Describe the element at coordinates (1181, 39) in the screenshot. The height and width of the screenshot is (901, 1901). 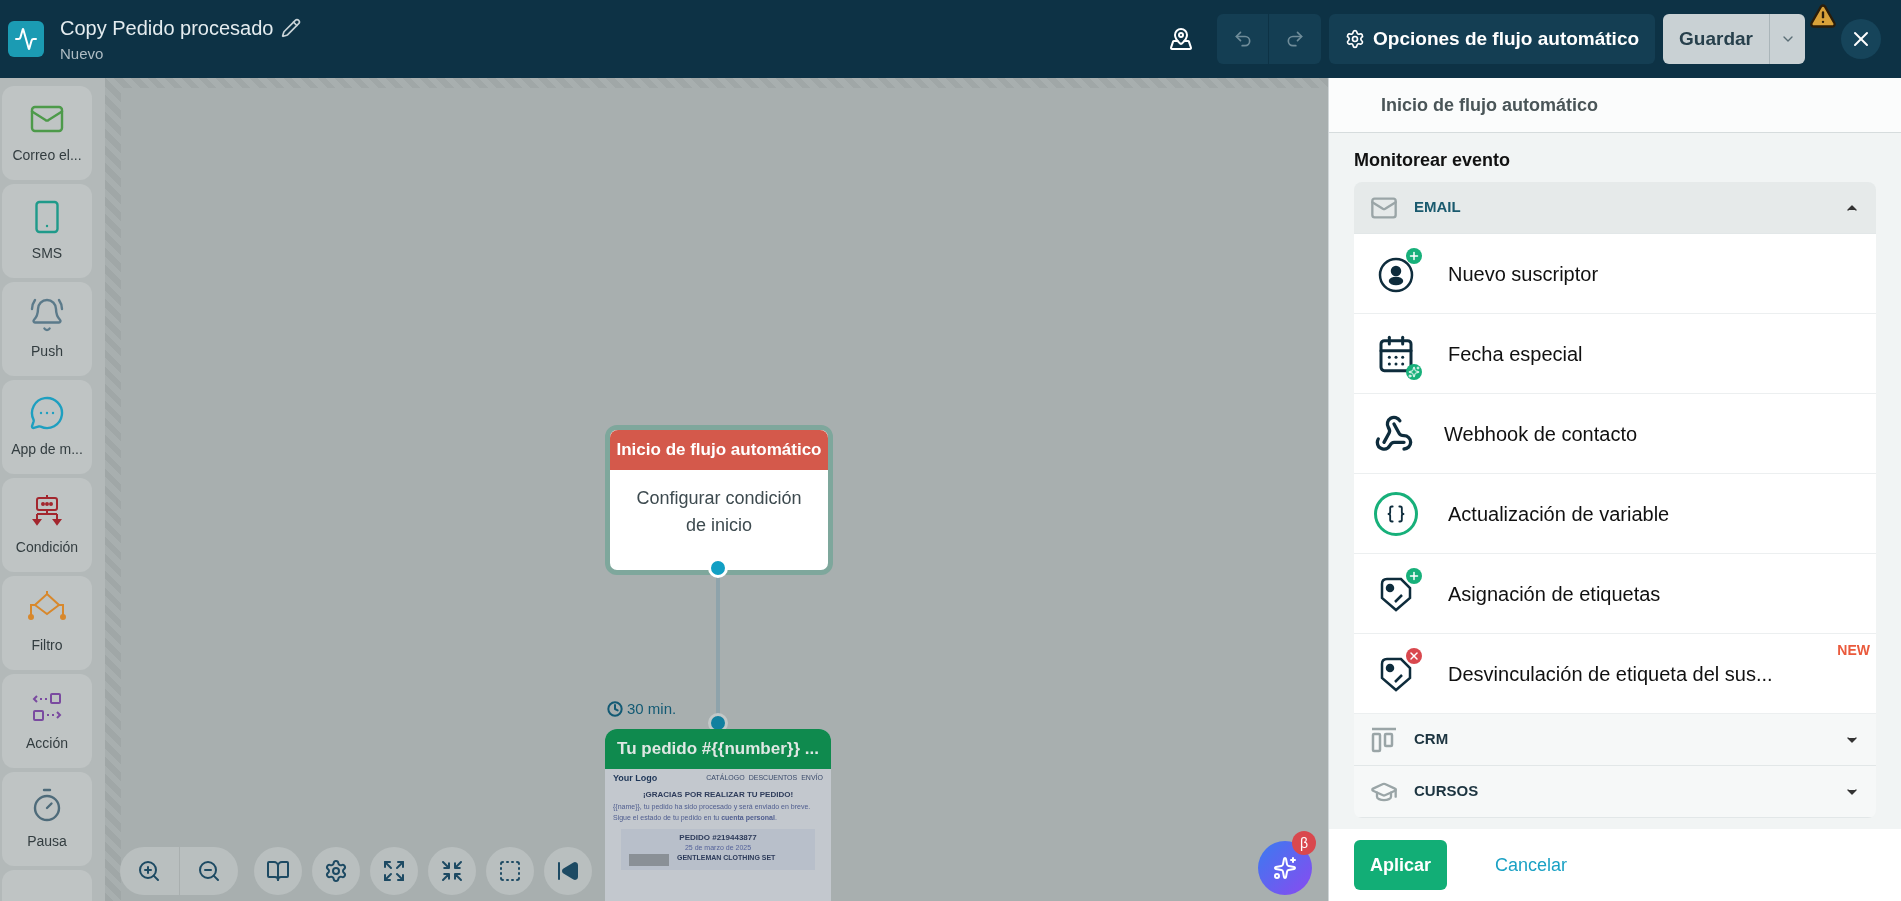
I see `map-search-icon` at that location.